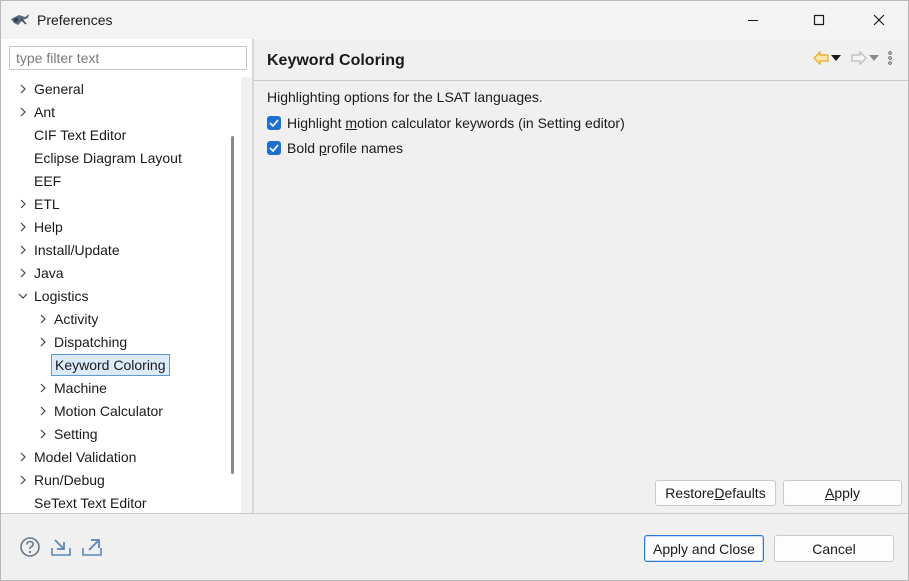 Image resolution: width=909 pixels, height=581 pixels. I want to click on highlight-motion-keywords-checkbox, so click(274, 123).